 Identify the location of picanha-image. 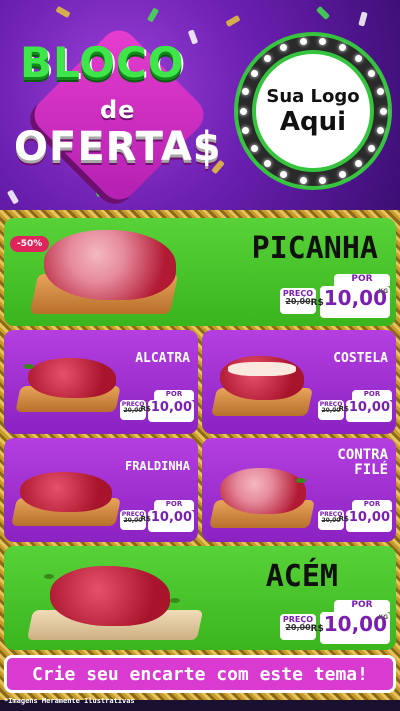
(104, 274).